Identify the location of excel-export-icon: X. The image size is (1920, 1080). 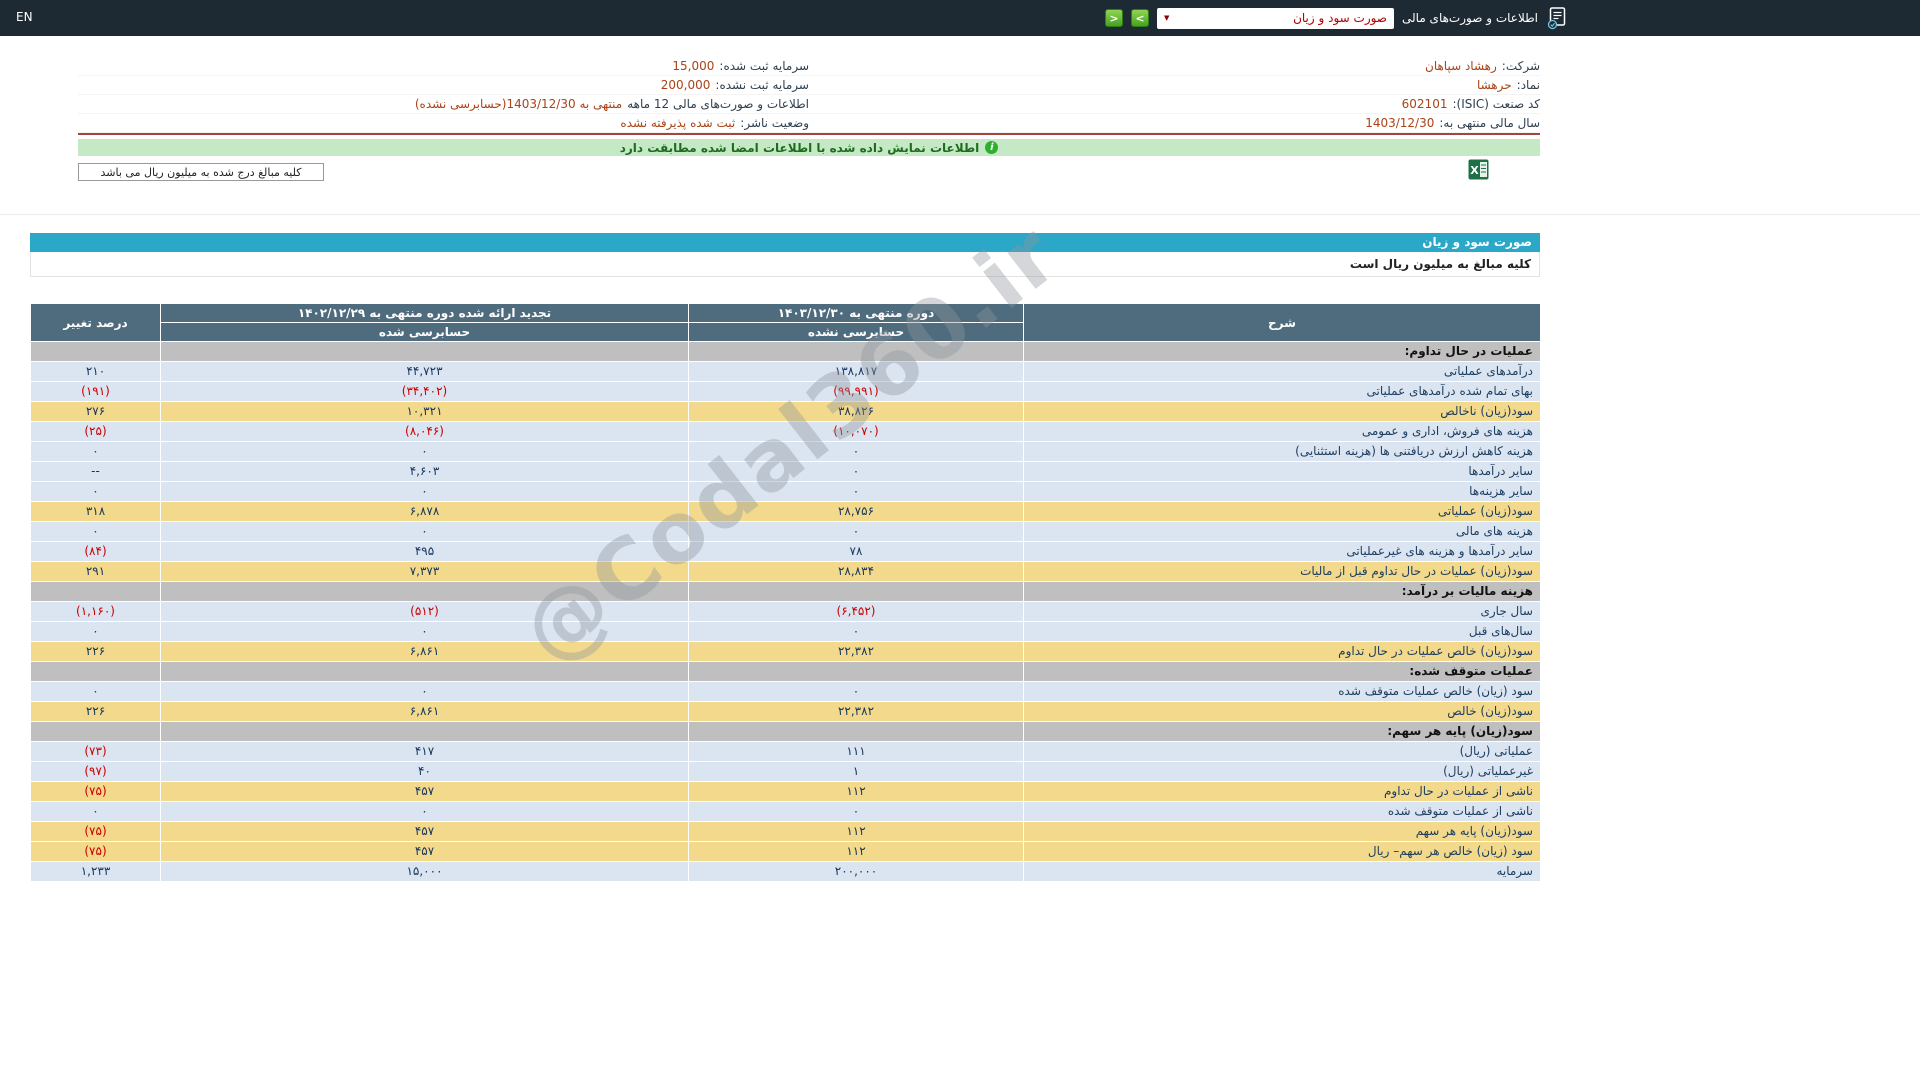
(1478, 169).